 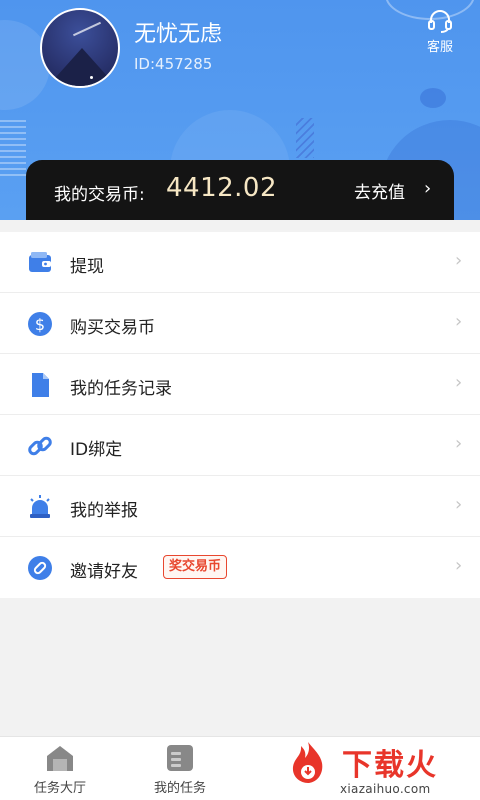 I want to click on tab-label: 我的任务, so click(x=179, y=788).